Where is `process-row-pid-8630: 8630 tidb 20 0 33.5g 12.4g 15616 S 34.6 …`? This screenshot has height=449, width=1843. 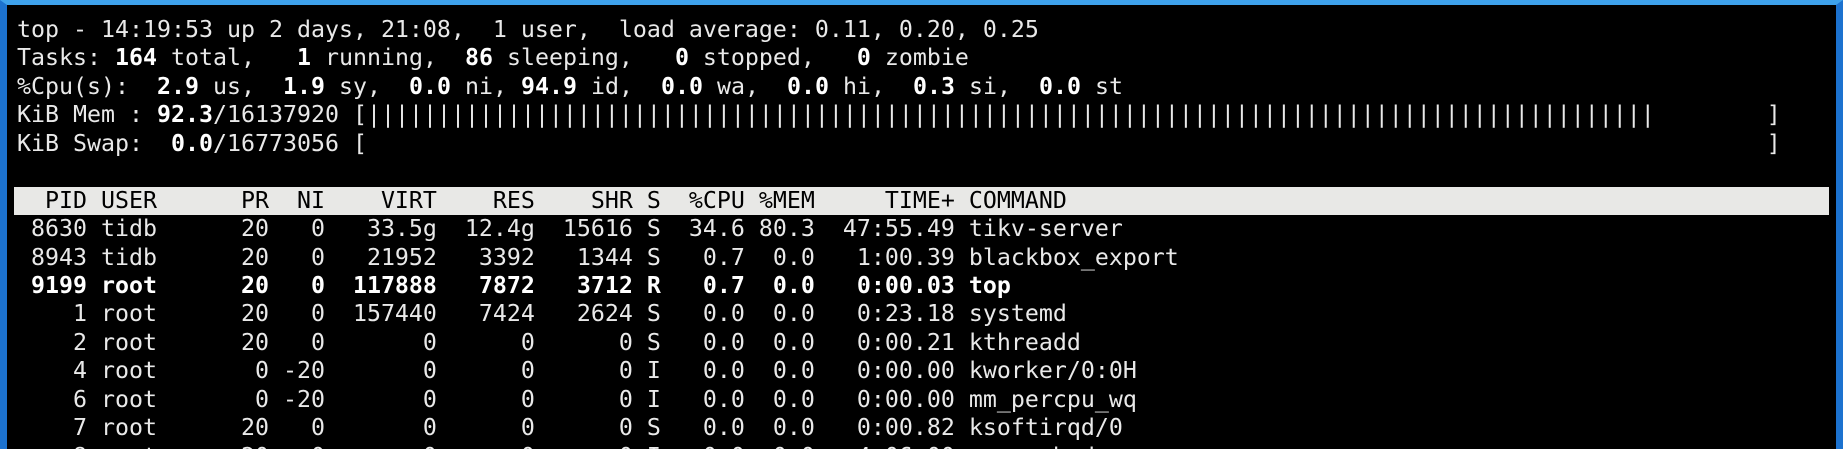
process-row-pid-8630: 8630 tidb 20 0 33.5g 12.4g 15616 S 34.6 … is located at coordinates (570, 229).